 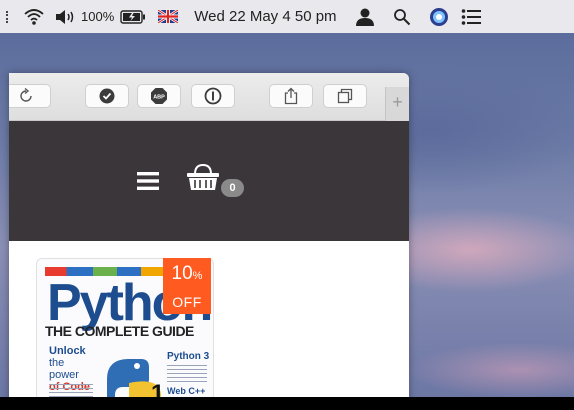 What do you see at coordinates (374, 17) in the screenshot?
I see `user-icon` at bounding box center [374, 17].